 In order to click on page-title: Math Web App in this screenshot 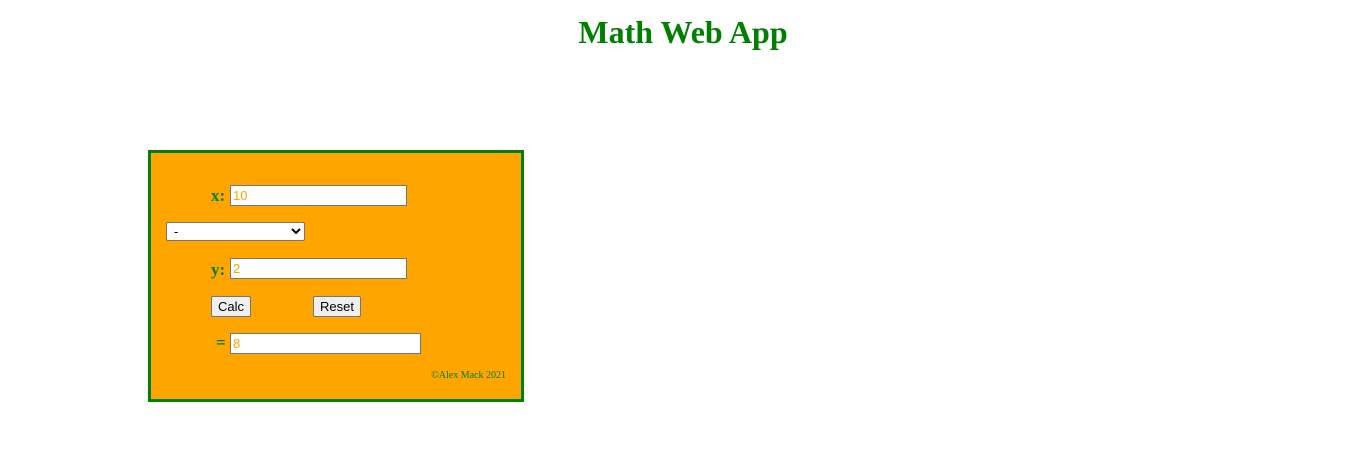, I will do `click(683, 32)`.